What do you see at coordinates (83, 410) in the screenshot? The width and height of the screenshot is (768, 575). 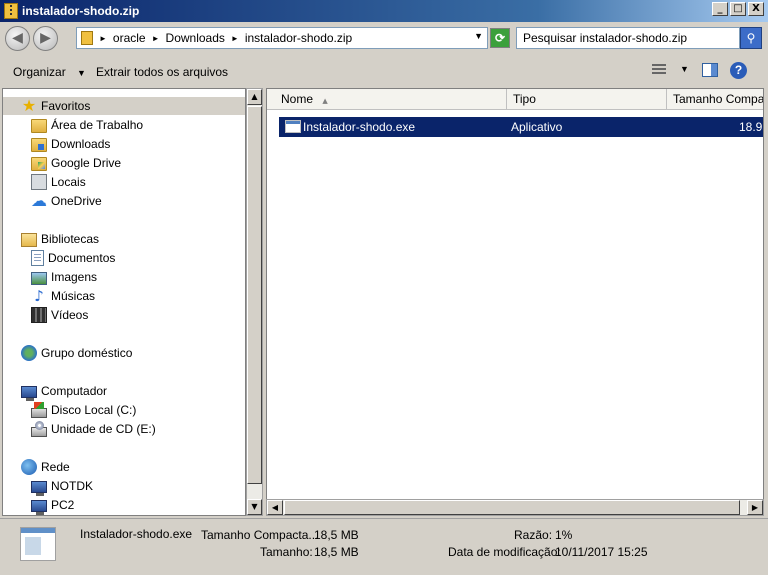 I see `nav-item-local-disk: Disco Local (C:)` at bounding box center [83, 410].